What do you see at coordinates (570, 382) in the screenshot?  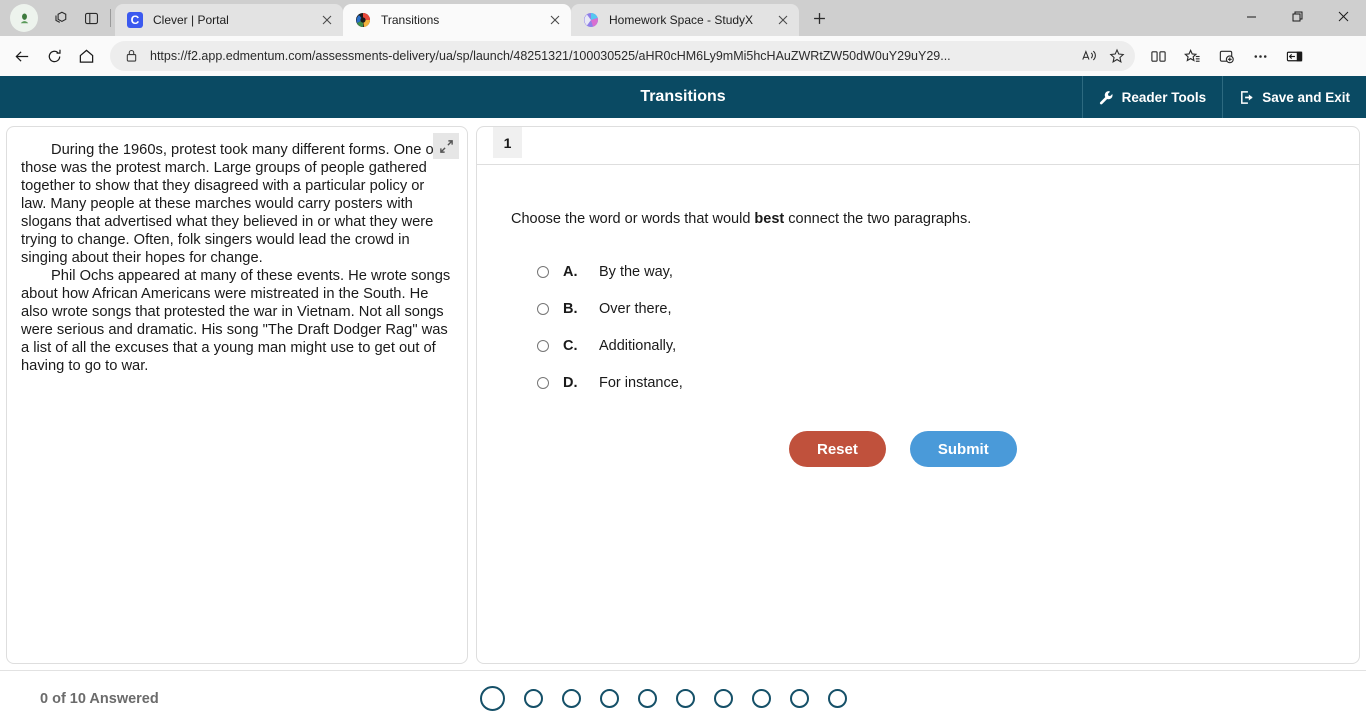 I see `choice-letter: D.` at bounding box center [570, 382].